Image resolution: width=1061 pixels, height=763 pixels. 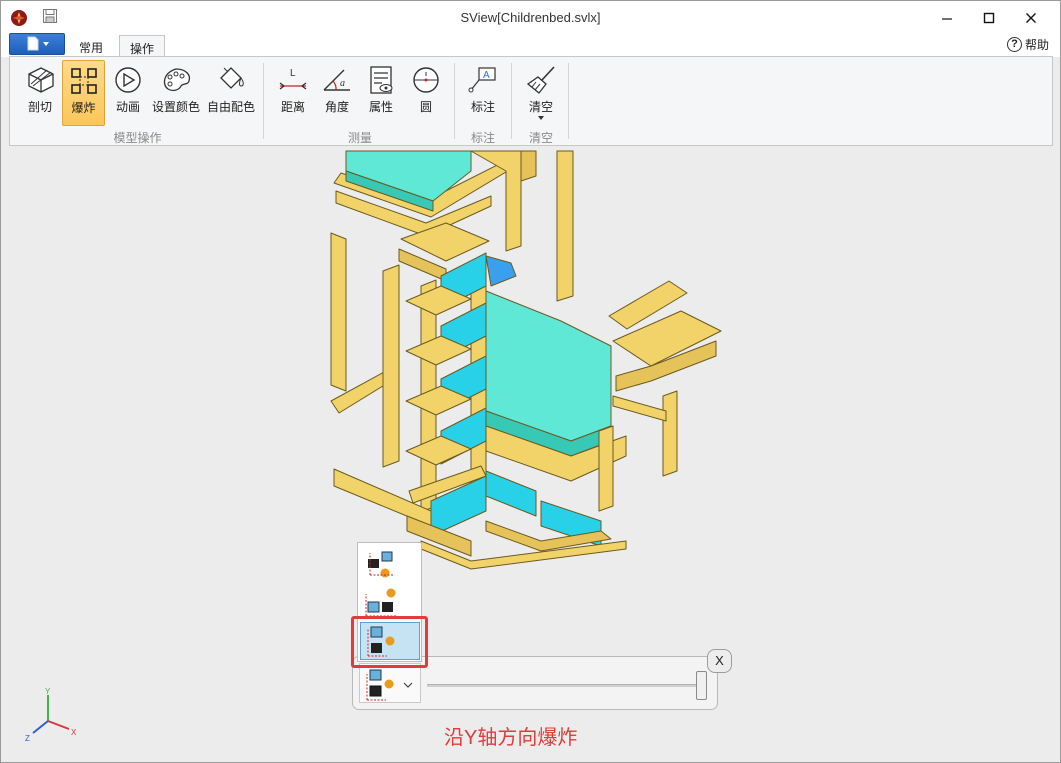 I want to click on window-title: SView[Childrenbed.svlx], so click(x=530, y=17).